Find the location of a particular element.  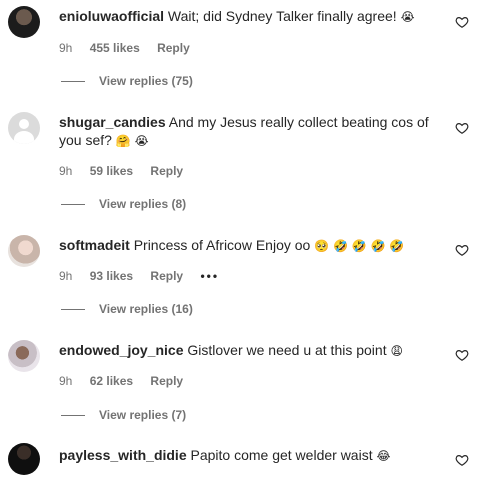

comment-meta: 9h 93 likes Reply ••• is located at coordinates (146, 276).